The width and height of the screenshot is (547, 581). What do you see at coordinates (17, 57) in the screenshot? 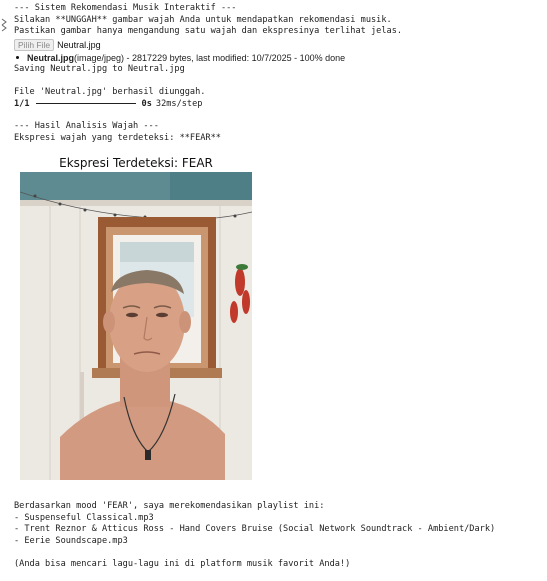
I see `bullet-icon` at bounding box center [17, 57].